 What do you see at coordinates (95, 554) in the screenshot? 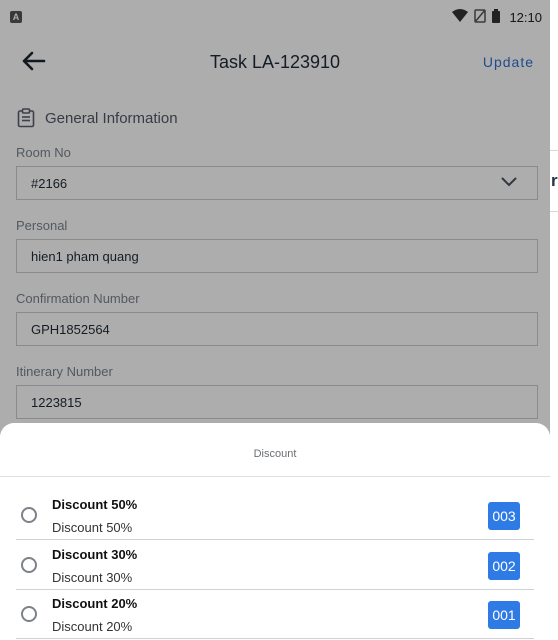
I see `option-title: Discount 30%` at bounding box center [95, 554].